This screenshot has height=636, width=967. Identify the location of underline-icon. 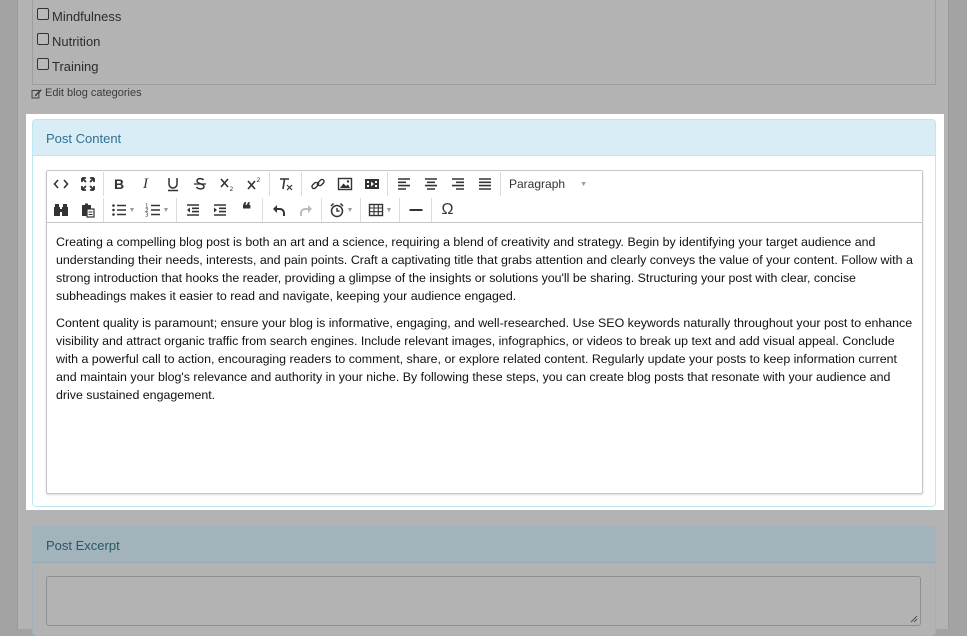
(172, 184).